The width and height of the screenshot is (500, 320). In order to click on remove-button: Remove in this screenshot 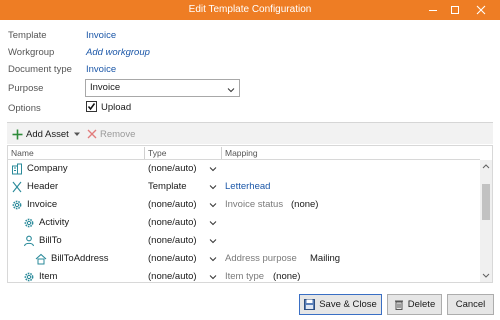, I will do `click(111, 134)`.